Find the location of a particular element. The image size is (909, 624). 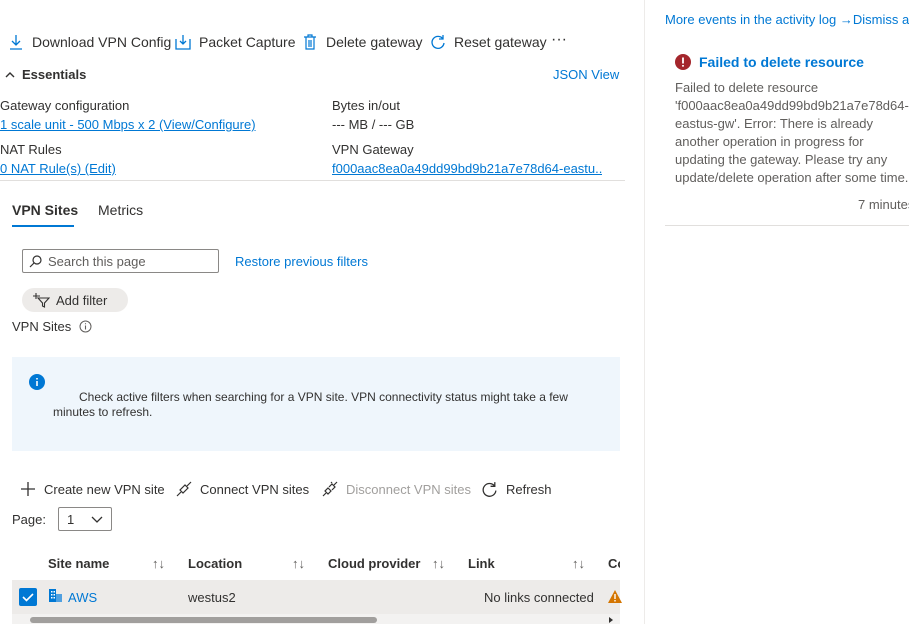

restore-filters-link: Restore previous filters is located at coordinates (301, 261).